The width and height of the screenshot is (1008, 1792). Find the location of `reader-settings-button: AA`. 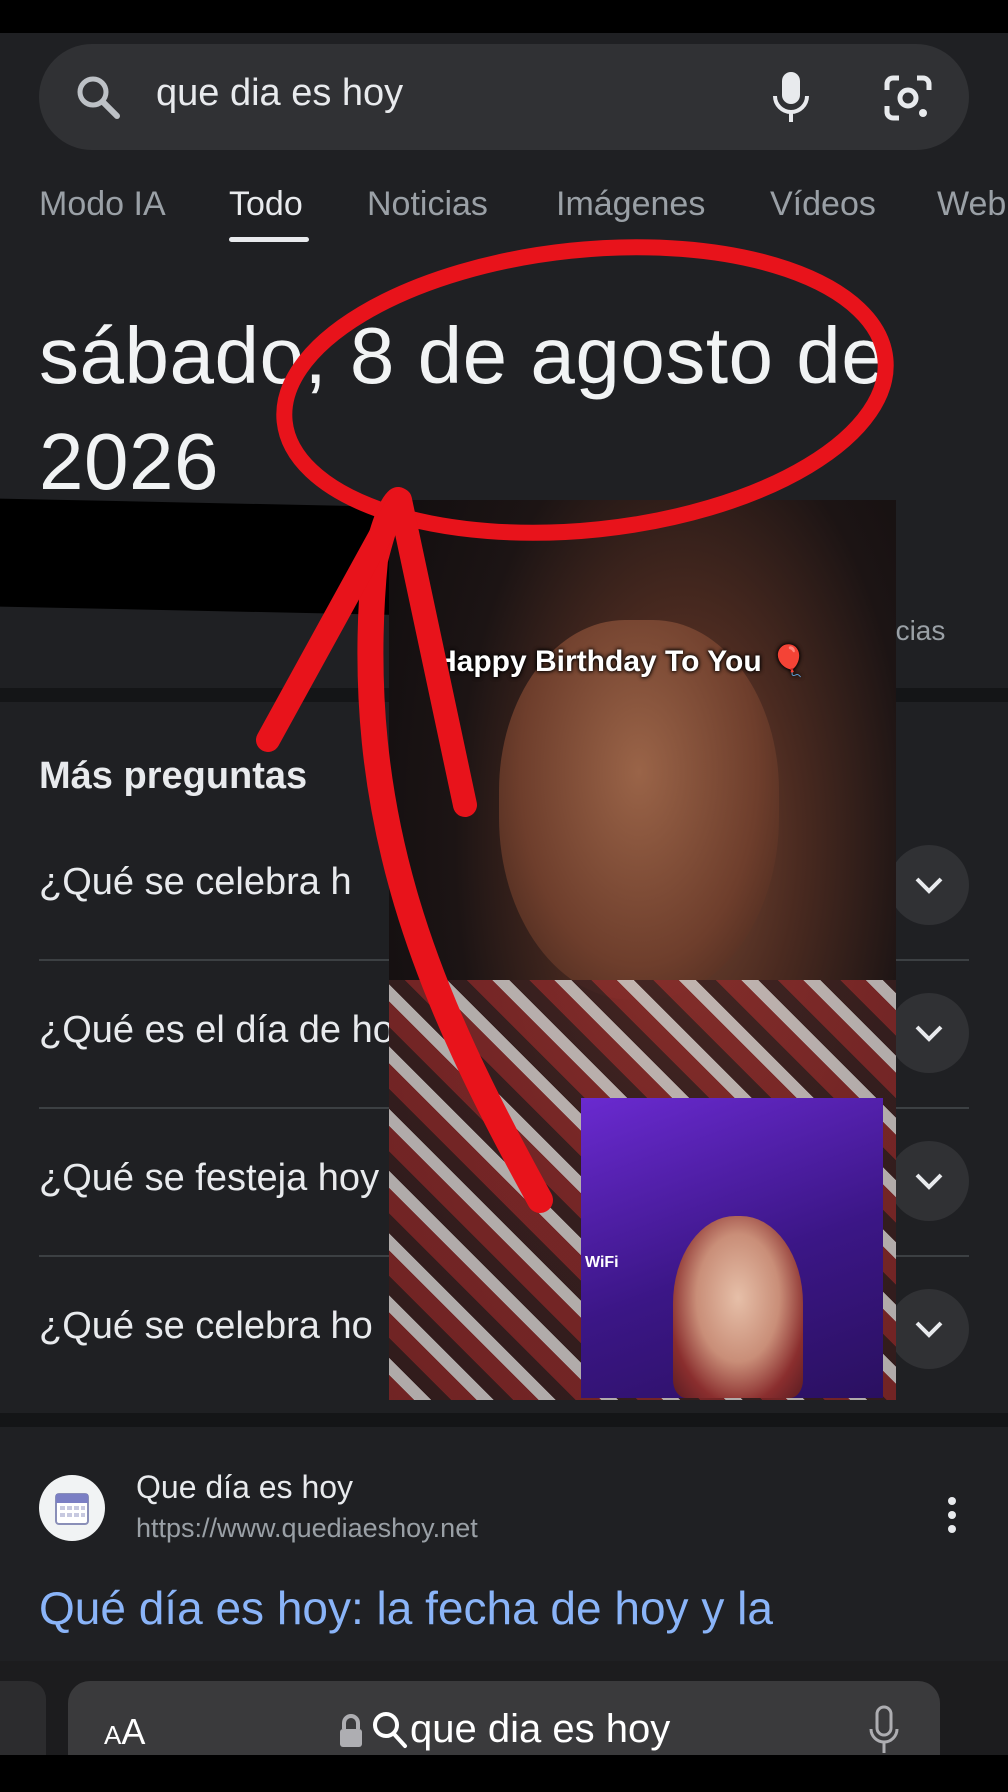

reader-settings-button: AA is located at coordinates (124, 1732).